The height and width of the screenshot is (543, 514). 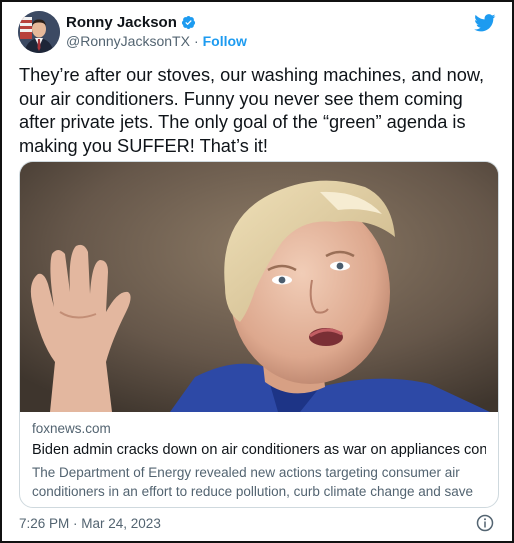 I want to click on author-name: Ronny Jackson, so click(x=121, y=22).